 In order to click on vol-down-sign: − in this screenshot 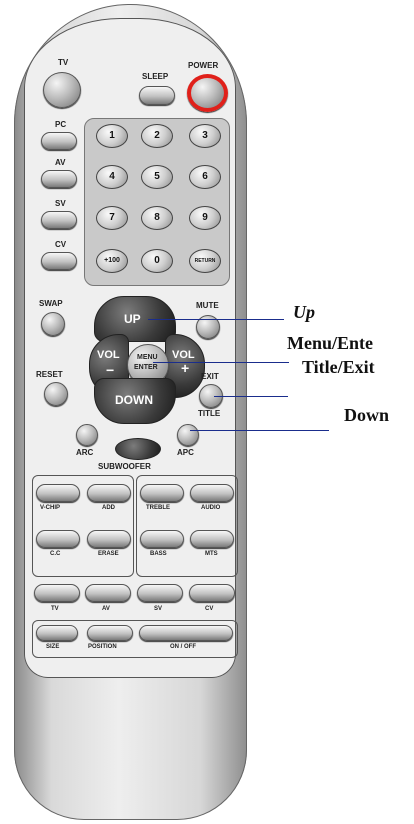, I will do `click(110, 370)`.